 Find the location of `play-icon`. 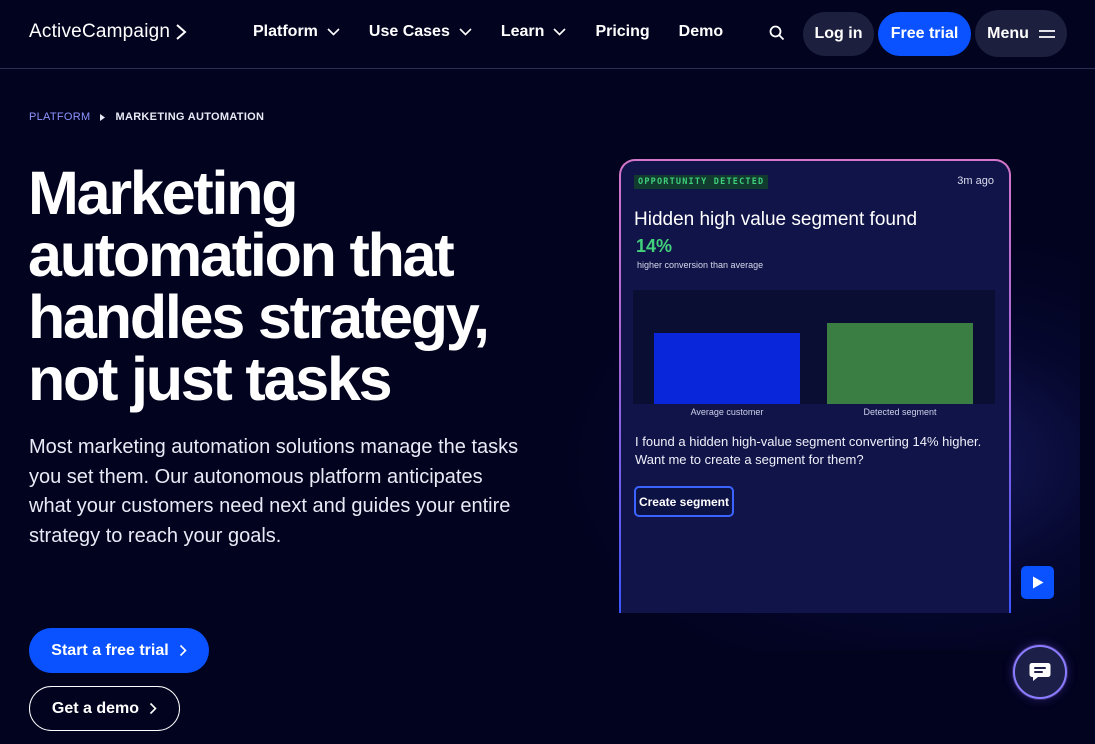

play-icon is located at coordinates (1037, 582).